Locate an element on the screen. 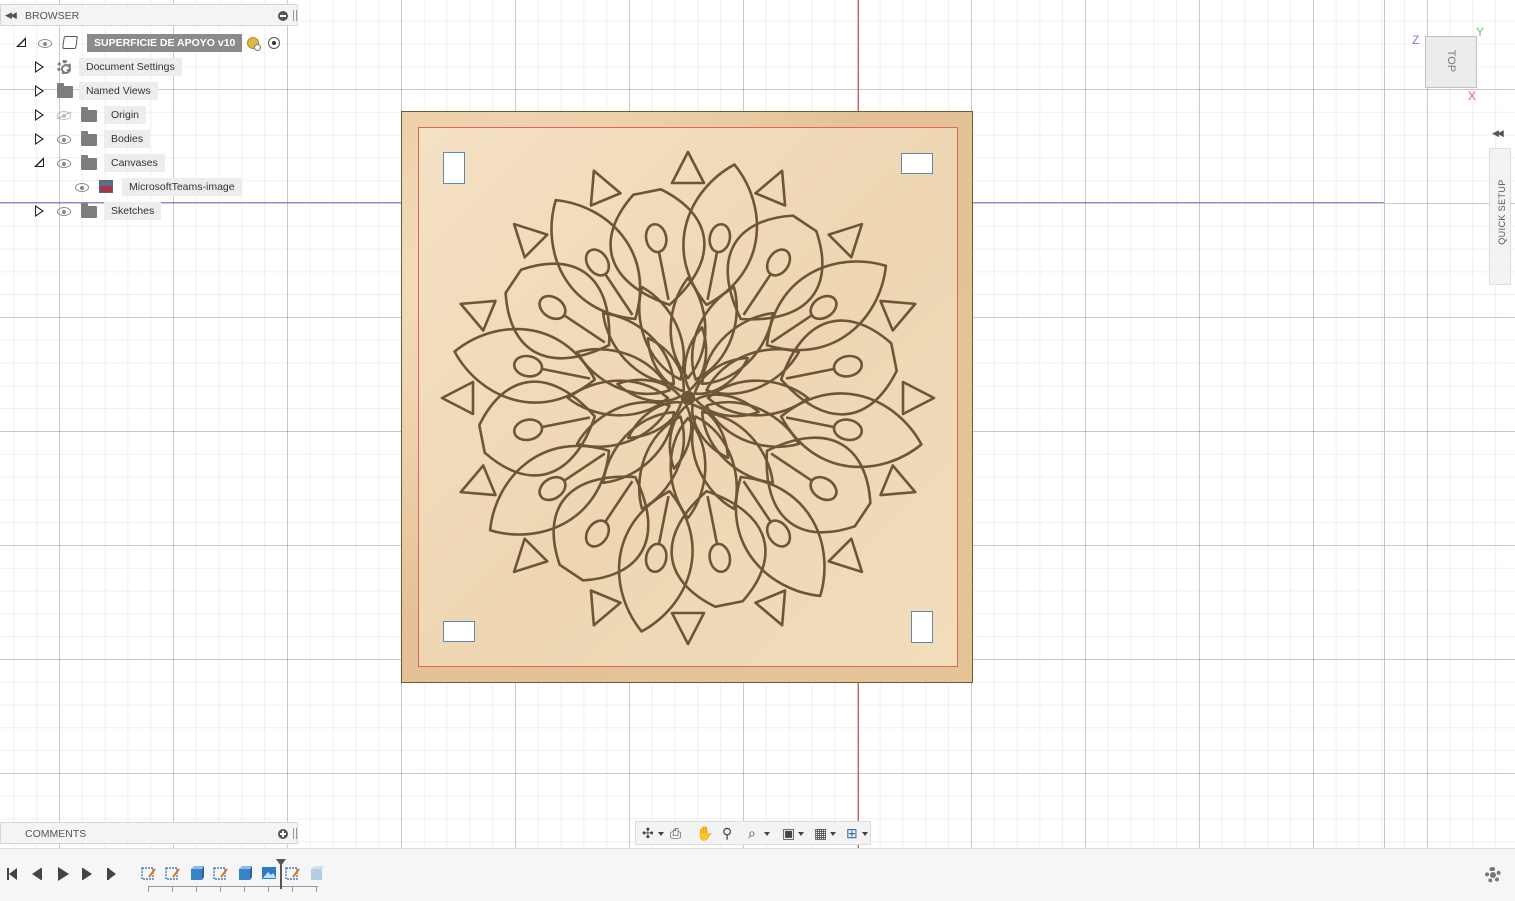  timeline-bar is located at coordinates (757, 874).